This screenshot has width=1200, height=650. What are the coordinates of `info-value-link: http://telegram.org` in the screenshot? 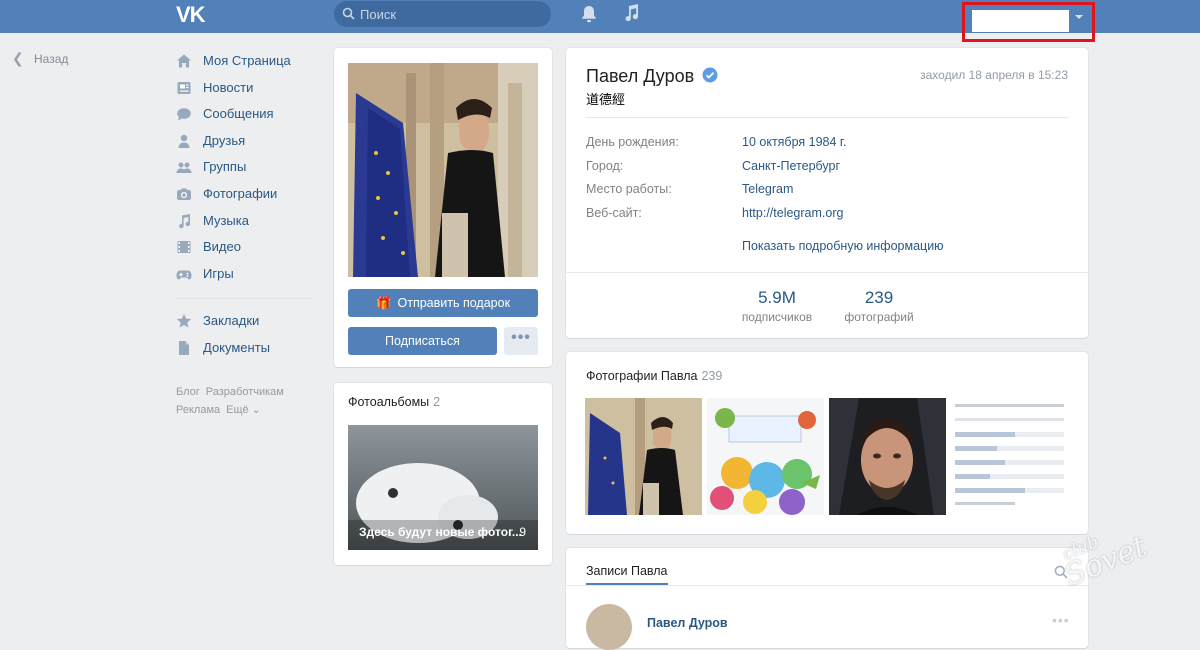 It's located at (792, 213).